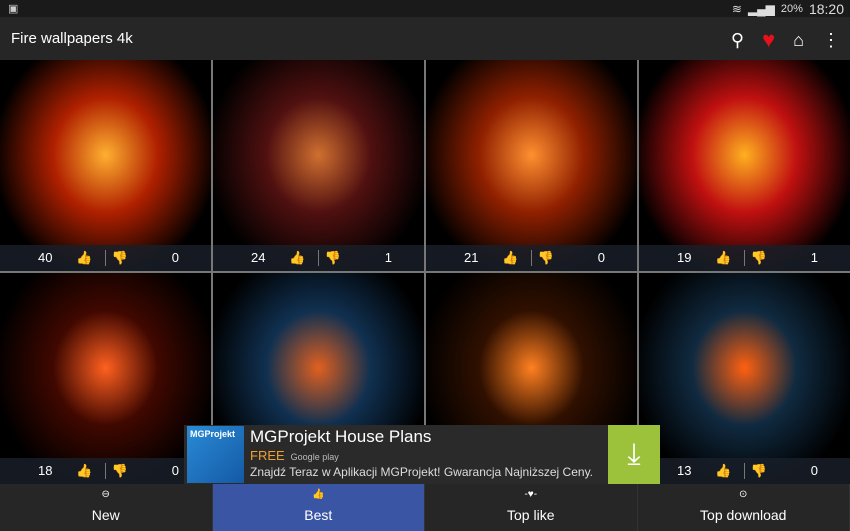 This screenshot has height=531, width=850. What do you see at coordinates (761, 9) in the screenshot?
I see `signal-icon: ▂▄▆` at bounding box center [761, 9].